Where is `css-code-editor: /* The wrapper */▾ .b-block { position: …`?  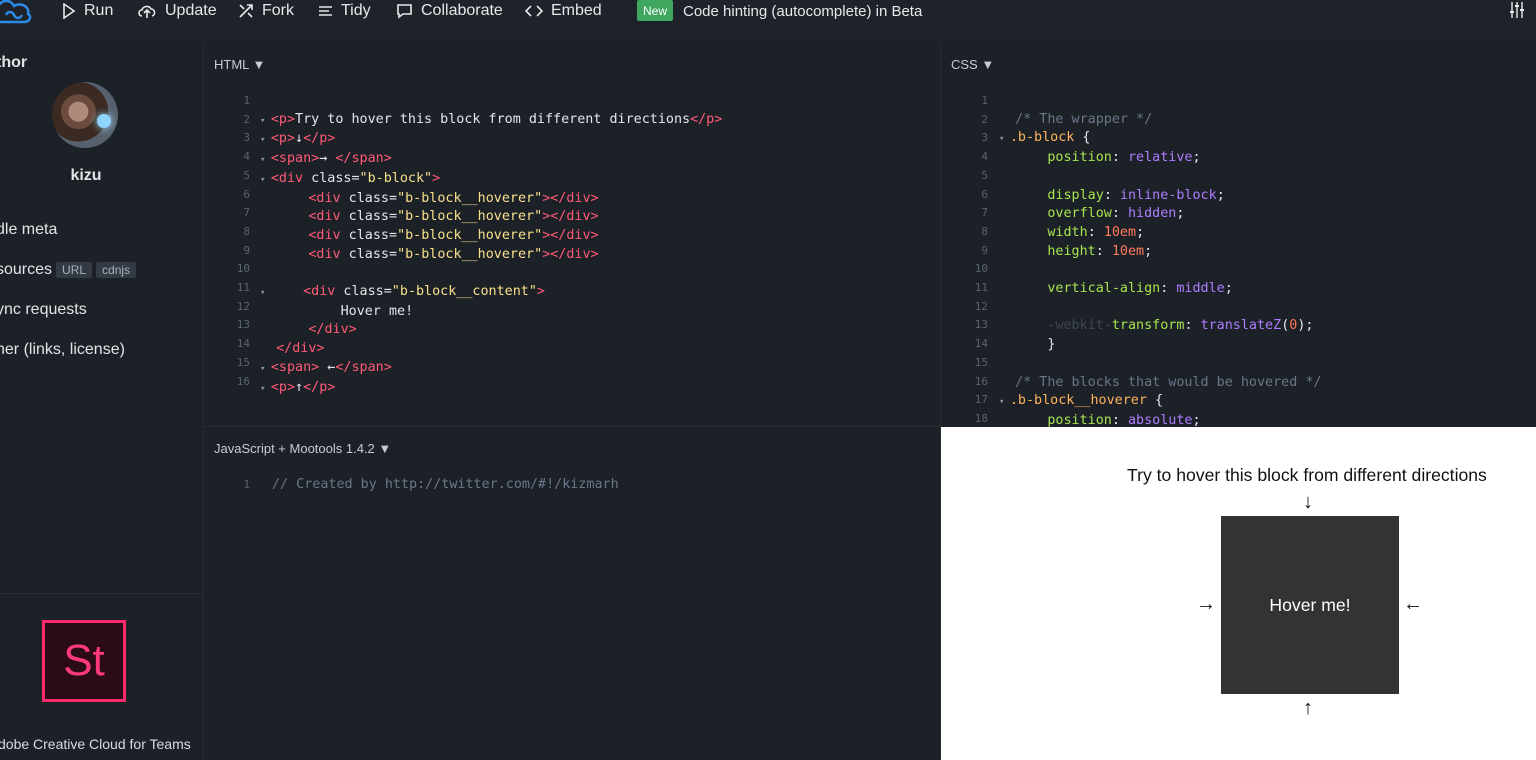
css-code-editor: /* The wrapper */▾ .b-block { position: … is located at coordinates (1160, 259).